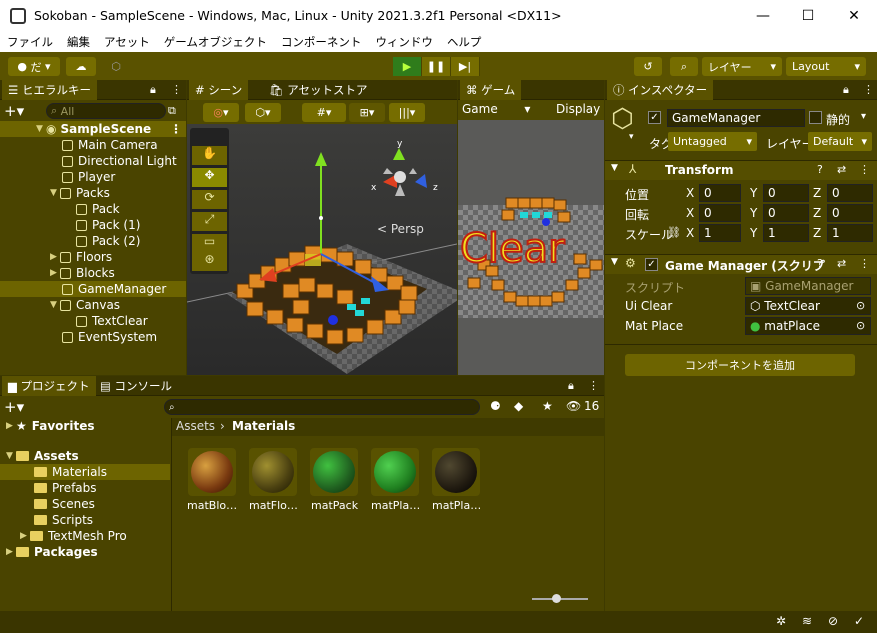 This screenshot has width=877, height=633. I want to click on project-search-input: ⌕, so click(322, 407).